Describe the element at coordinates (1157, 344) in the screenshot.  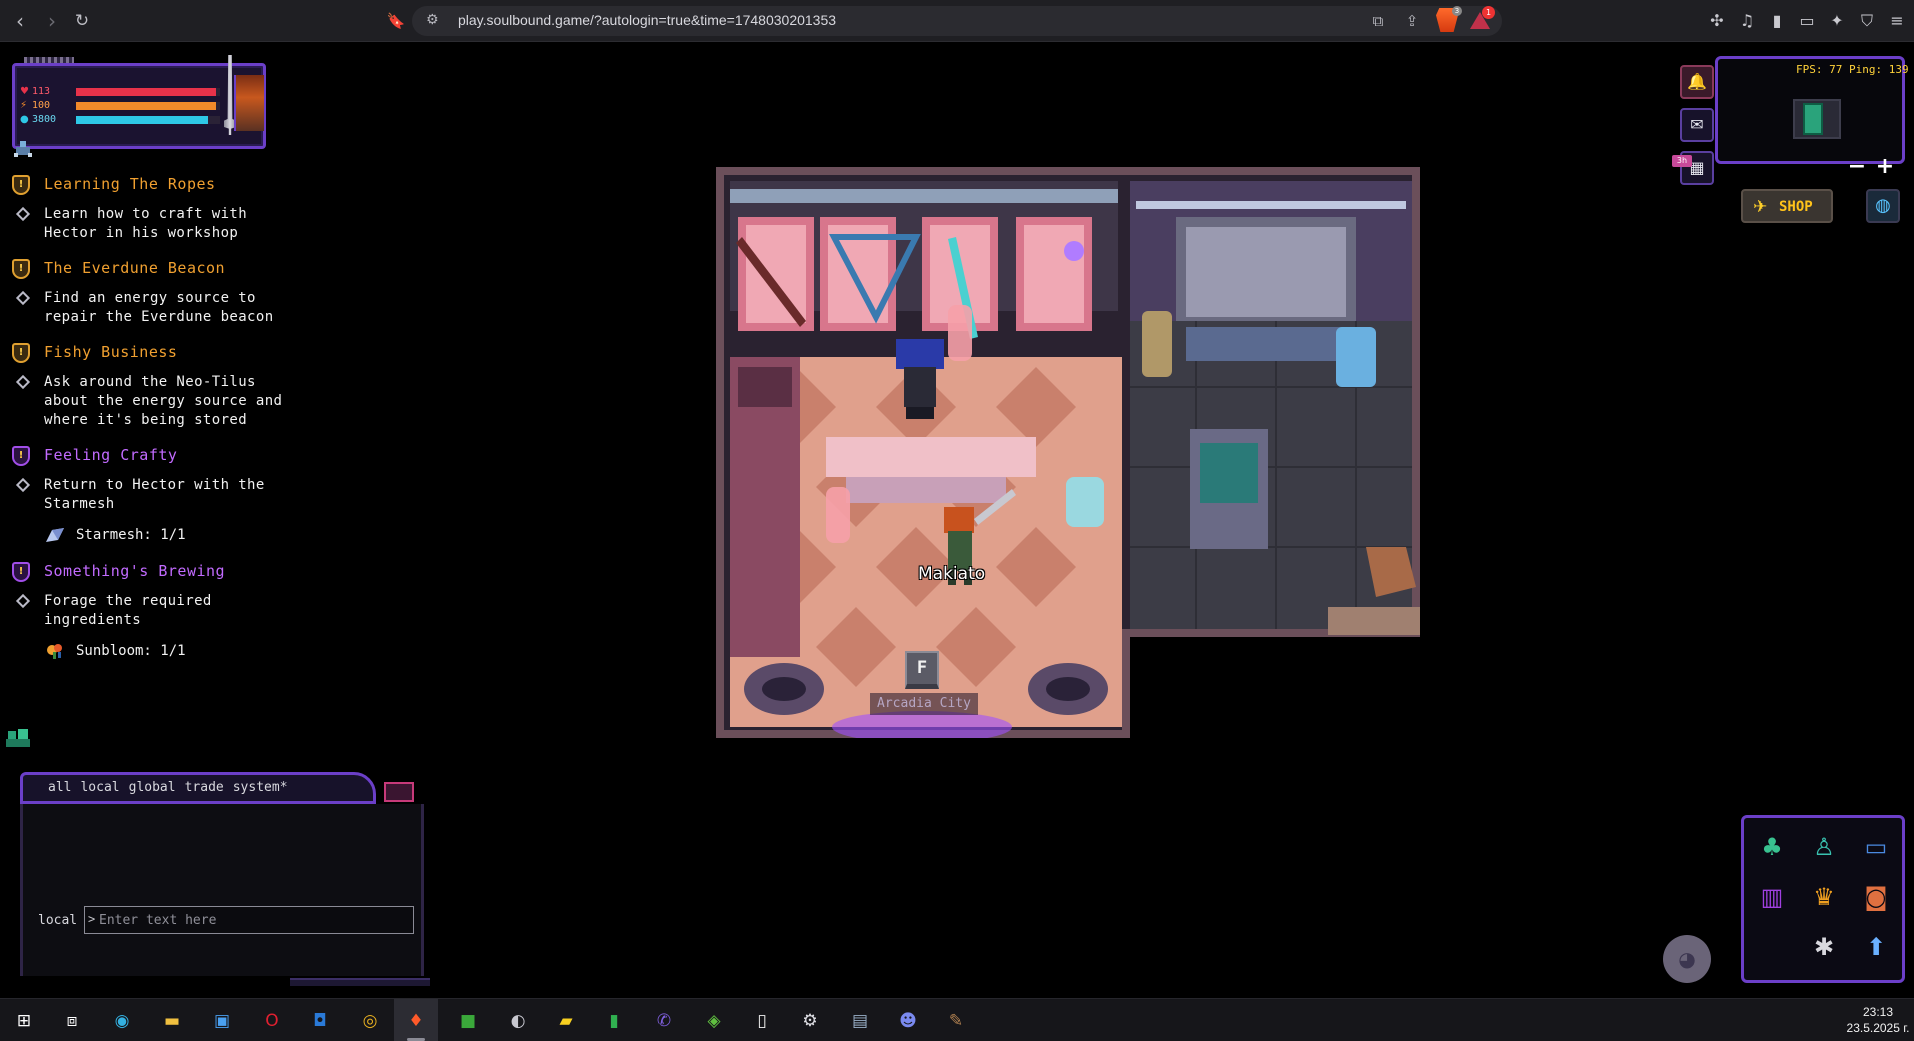
I see `canister-icon` at that location.